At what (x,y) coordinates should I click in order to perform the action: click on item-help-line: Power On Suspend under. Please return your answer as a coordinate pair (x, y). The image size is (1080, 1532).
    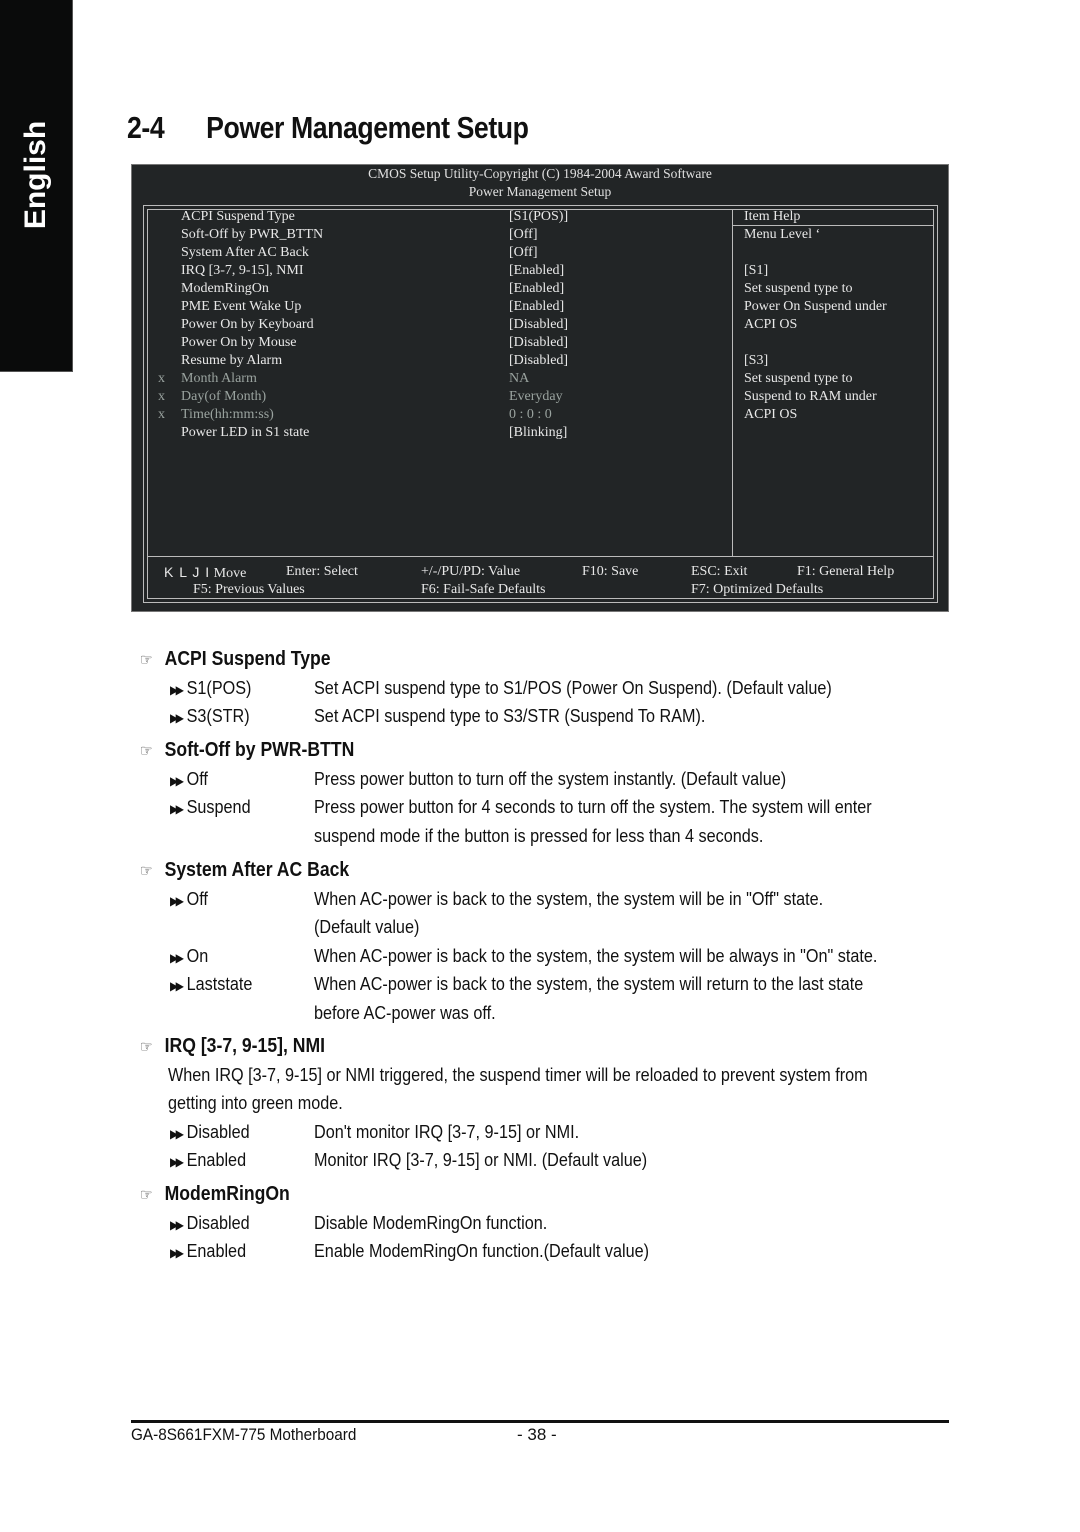
    Looking at the image, I should click on (815, 306).